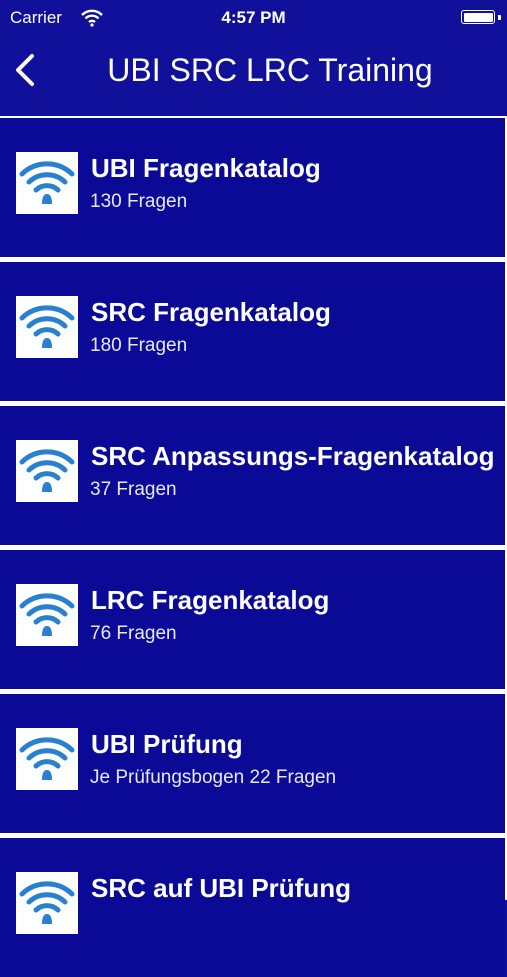 The width and height of the screenshot is (507, 977). I want to click on list-item-title: UBI Prüfung, so click(167, 744).